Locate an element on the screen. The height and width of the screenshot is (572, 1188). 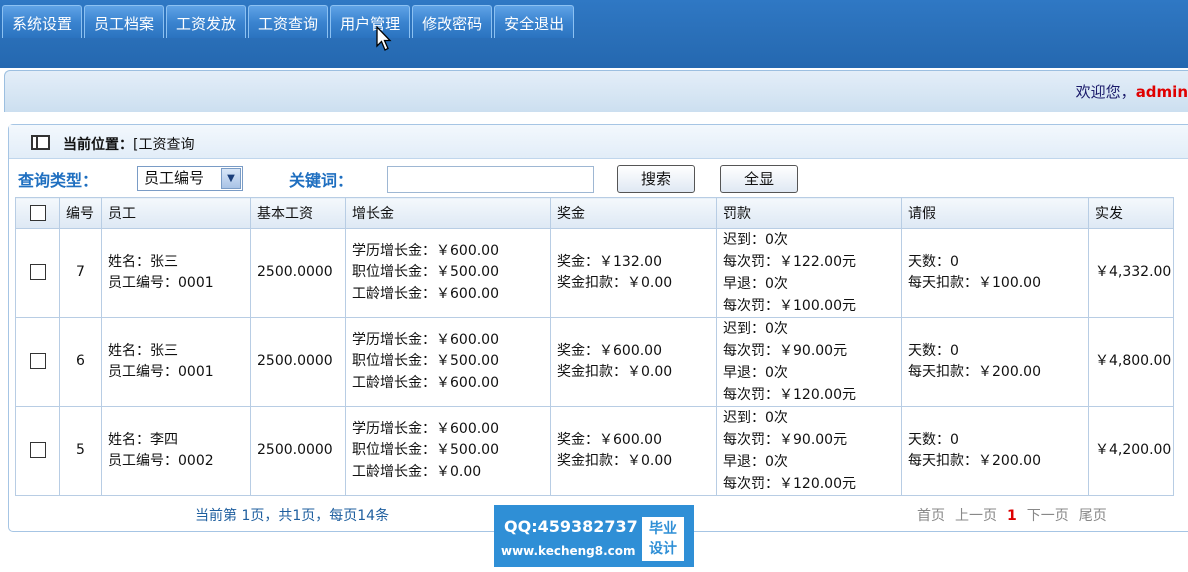
col-header-base-salary: 基本工资 is located at coordinates (298, 213).